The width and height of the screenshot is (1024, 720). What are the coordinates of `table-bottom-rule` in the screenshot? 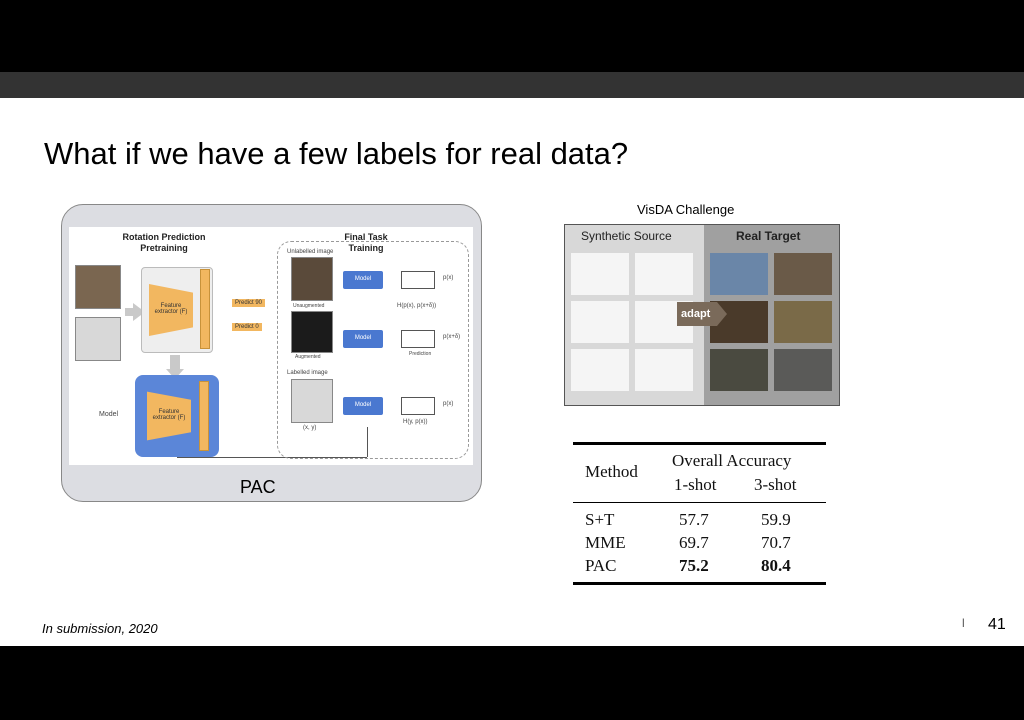 It's located at (699, 583).